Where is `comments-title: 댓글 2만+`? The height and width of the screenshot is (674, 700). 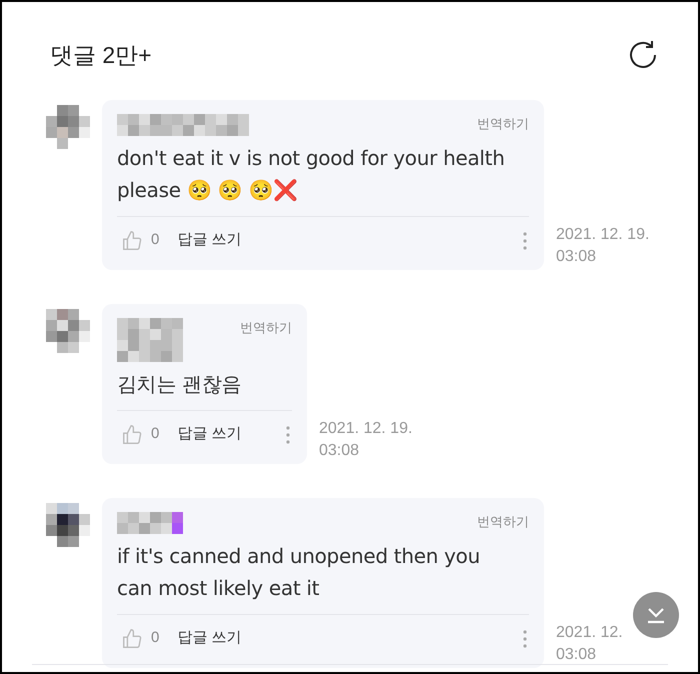
comments-title: 댓글 2만+ is located at coordinates (101, 55).